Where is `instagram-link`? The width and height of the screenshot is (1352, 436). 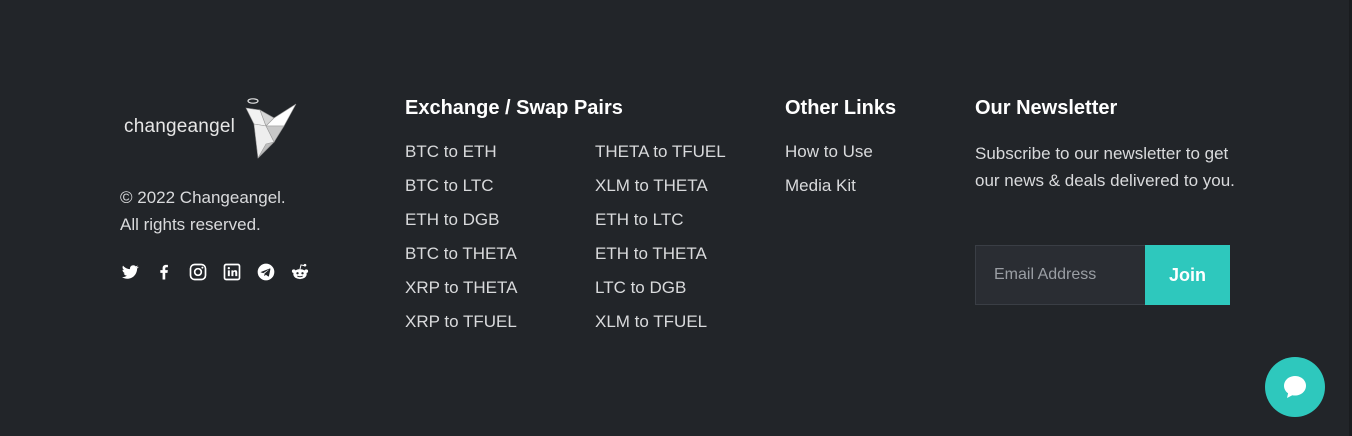
instagram-link is located at coordinates (198, 272).